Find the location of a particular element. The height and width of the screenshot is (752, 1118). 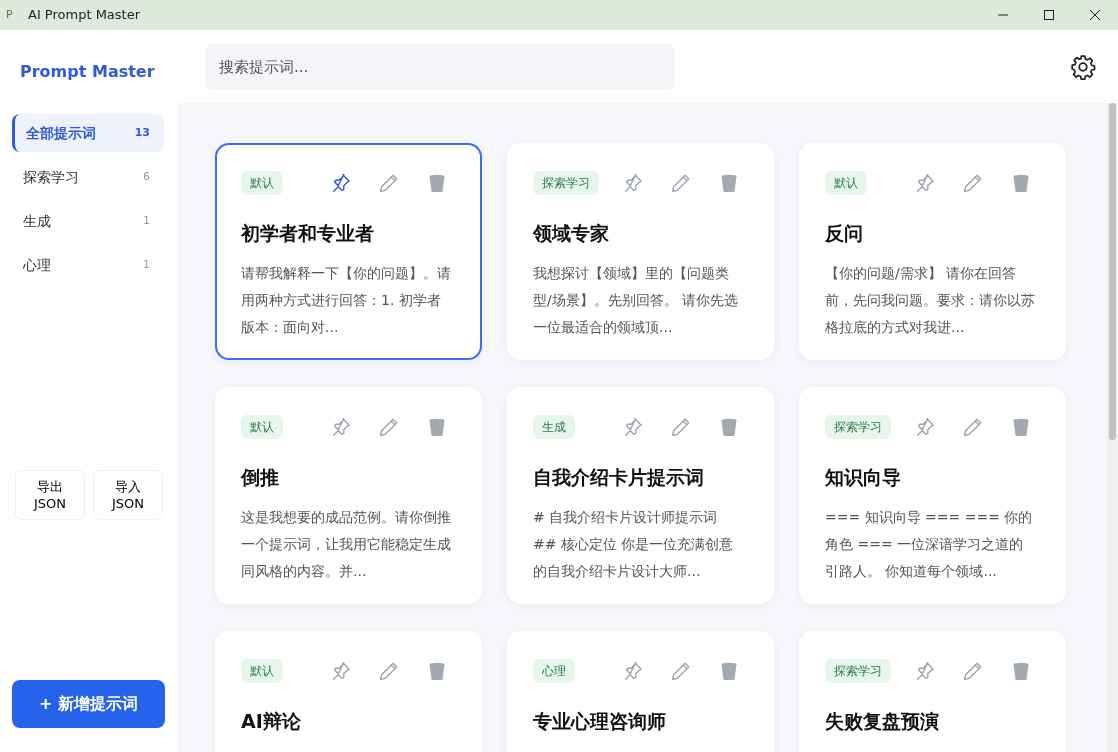

prompt-card: 默认 AI辩论 is located at coordinates (348, 691).